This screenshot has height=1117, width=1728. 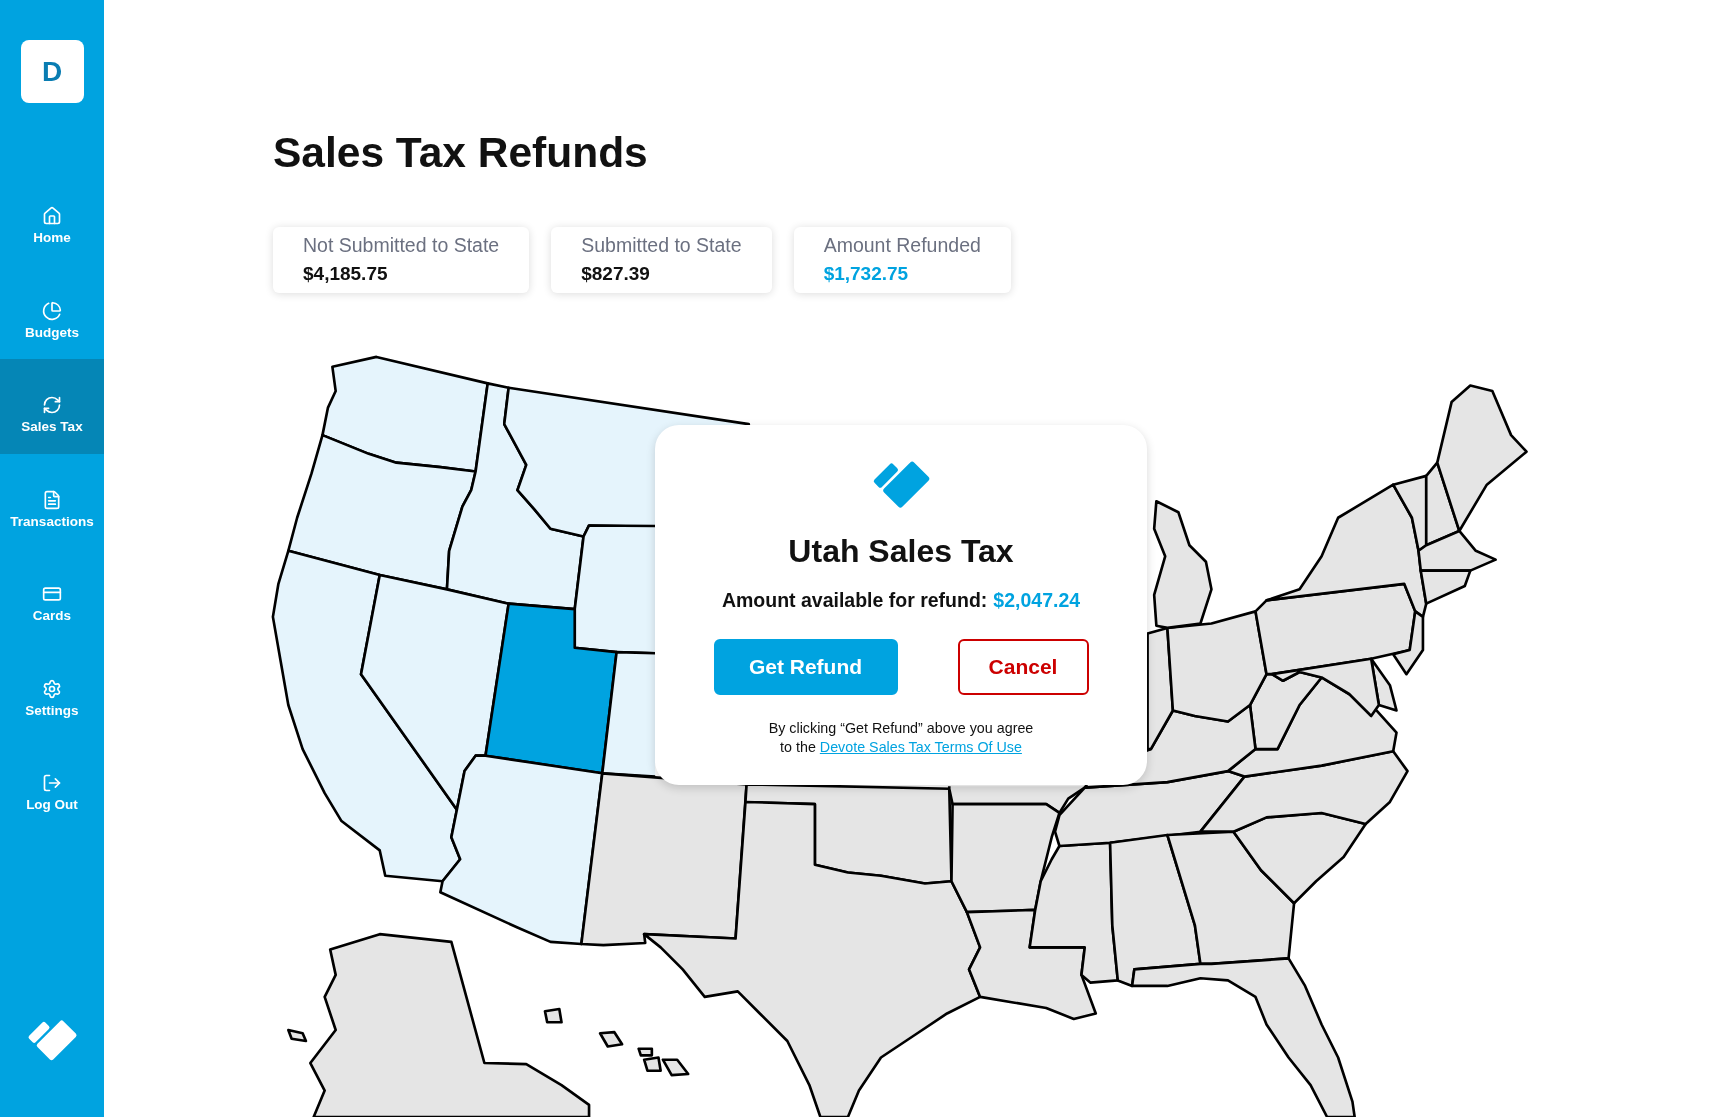 I want to click on document-icon, so click(x=52, y=499).